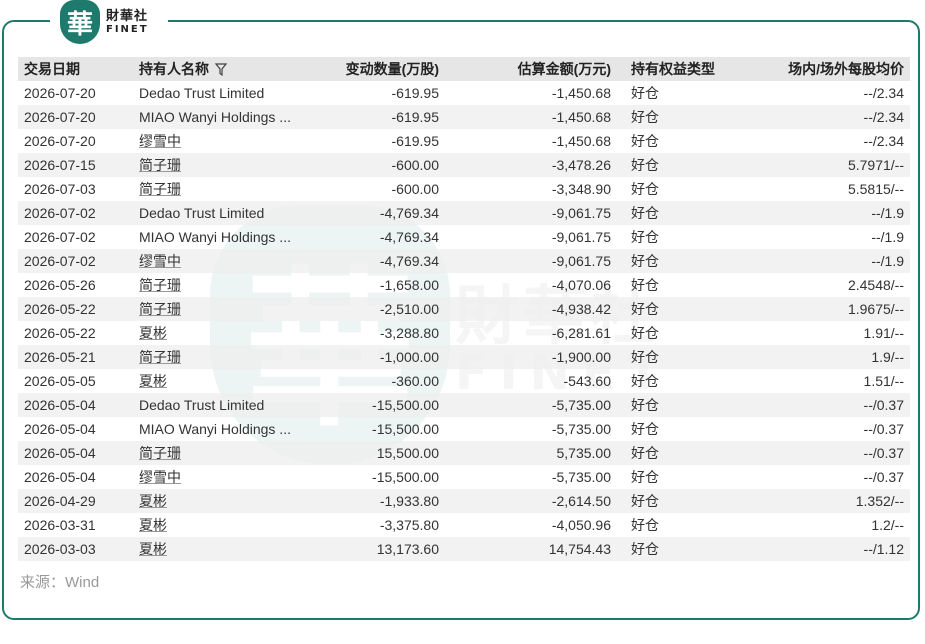  Describe the element at coordinates (821, 501) in the screenshot. I see `cell-price: 1.352/--` at that location.